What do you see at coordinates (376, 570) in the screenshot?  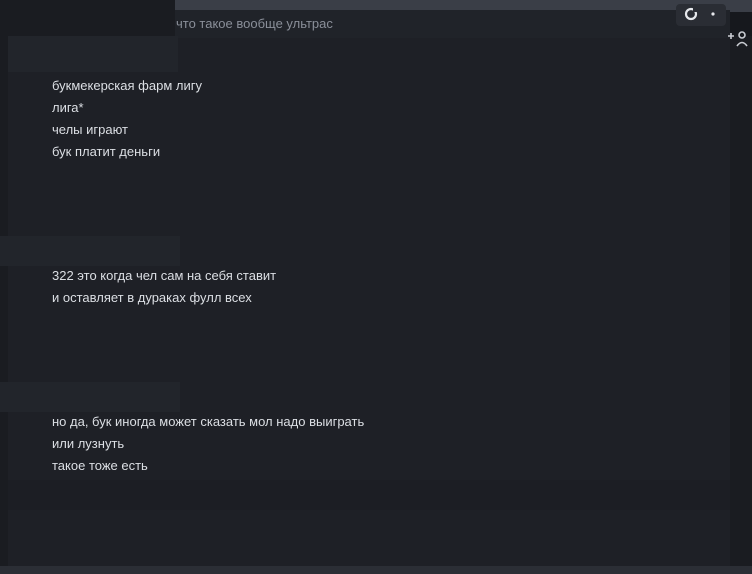 I see `bottom-edge` at bounding box center [376, 570].